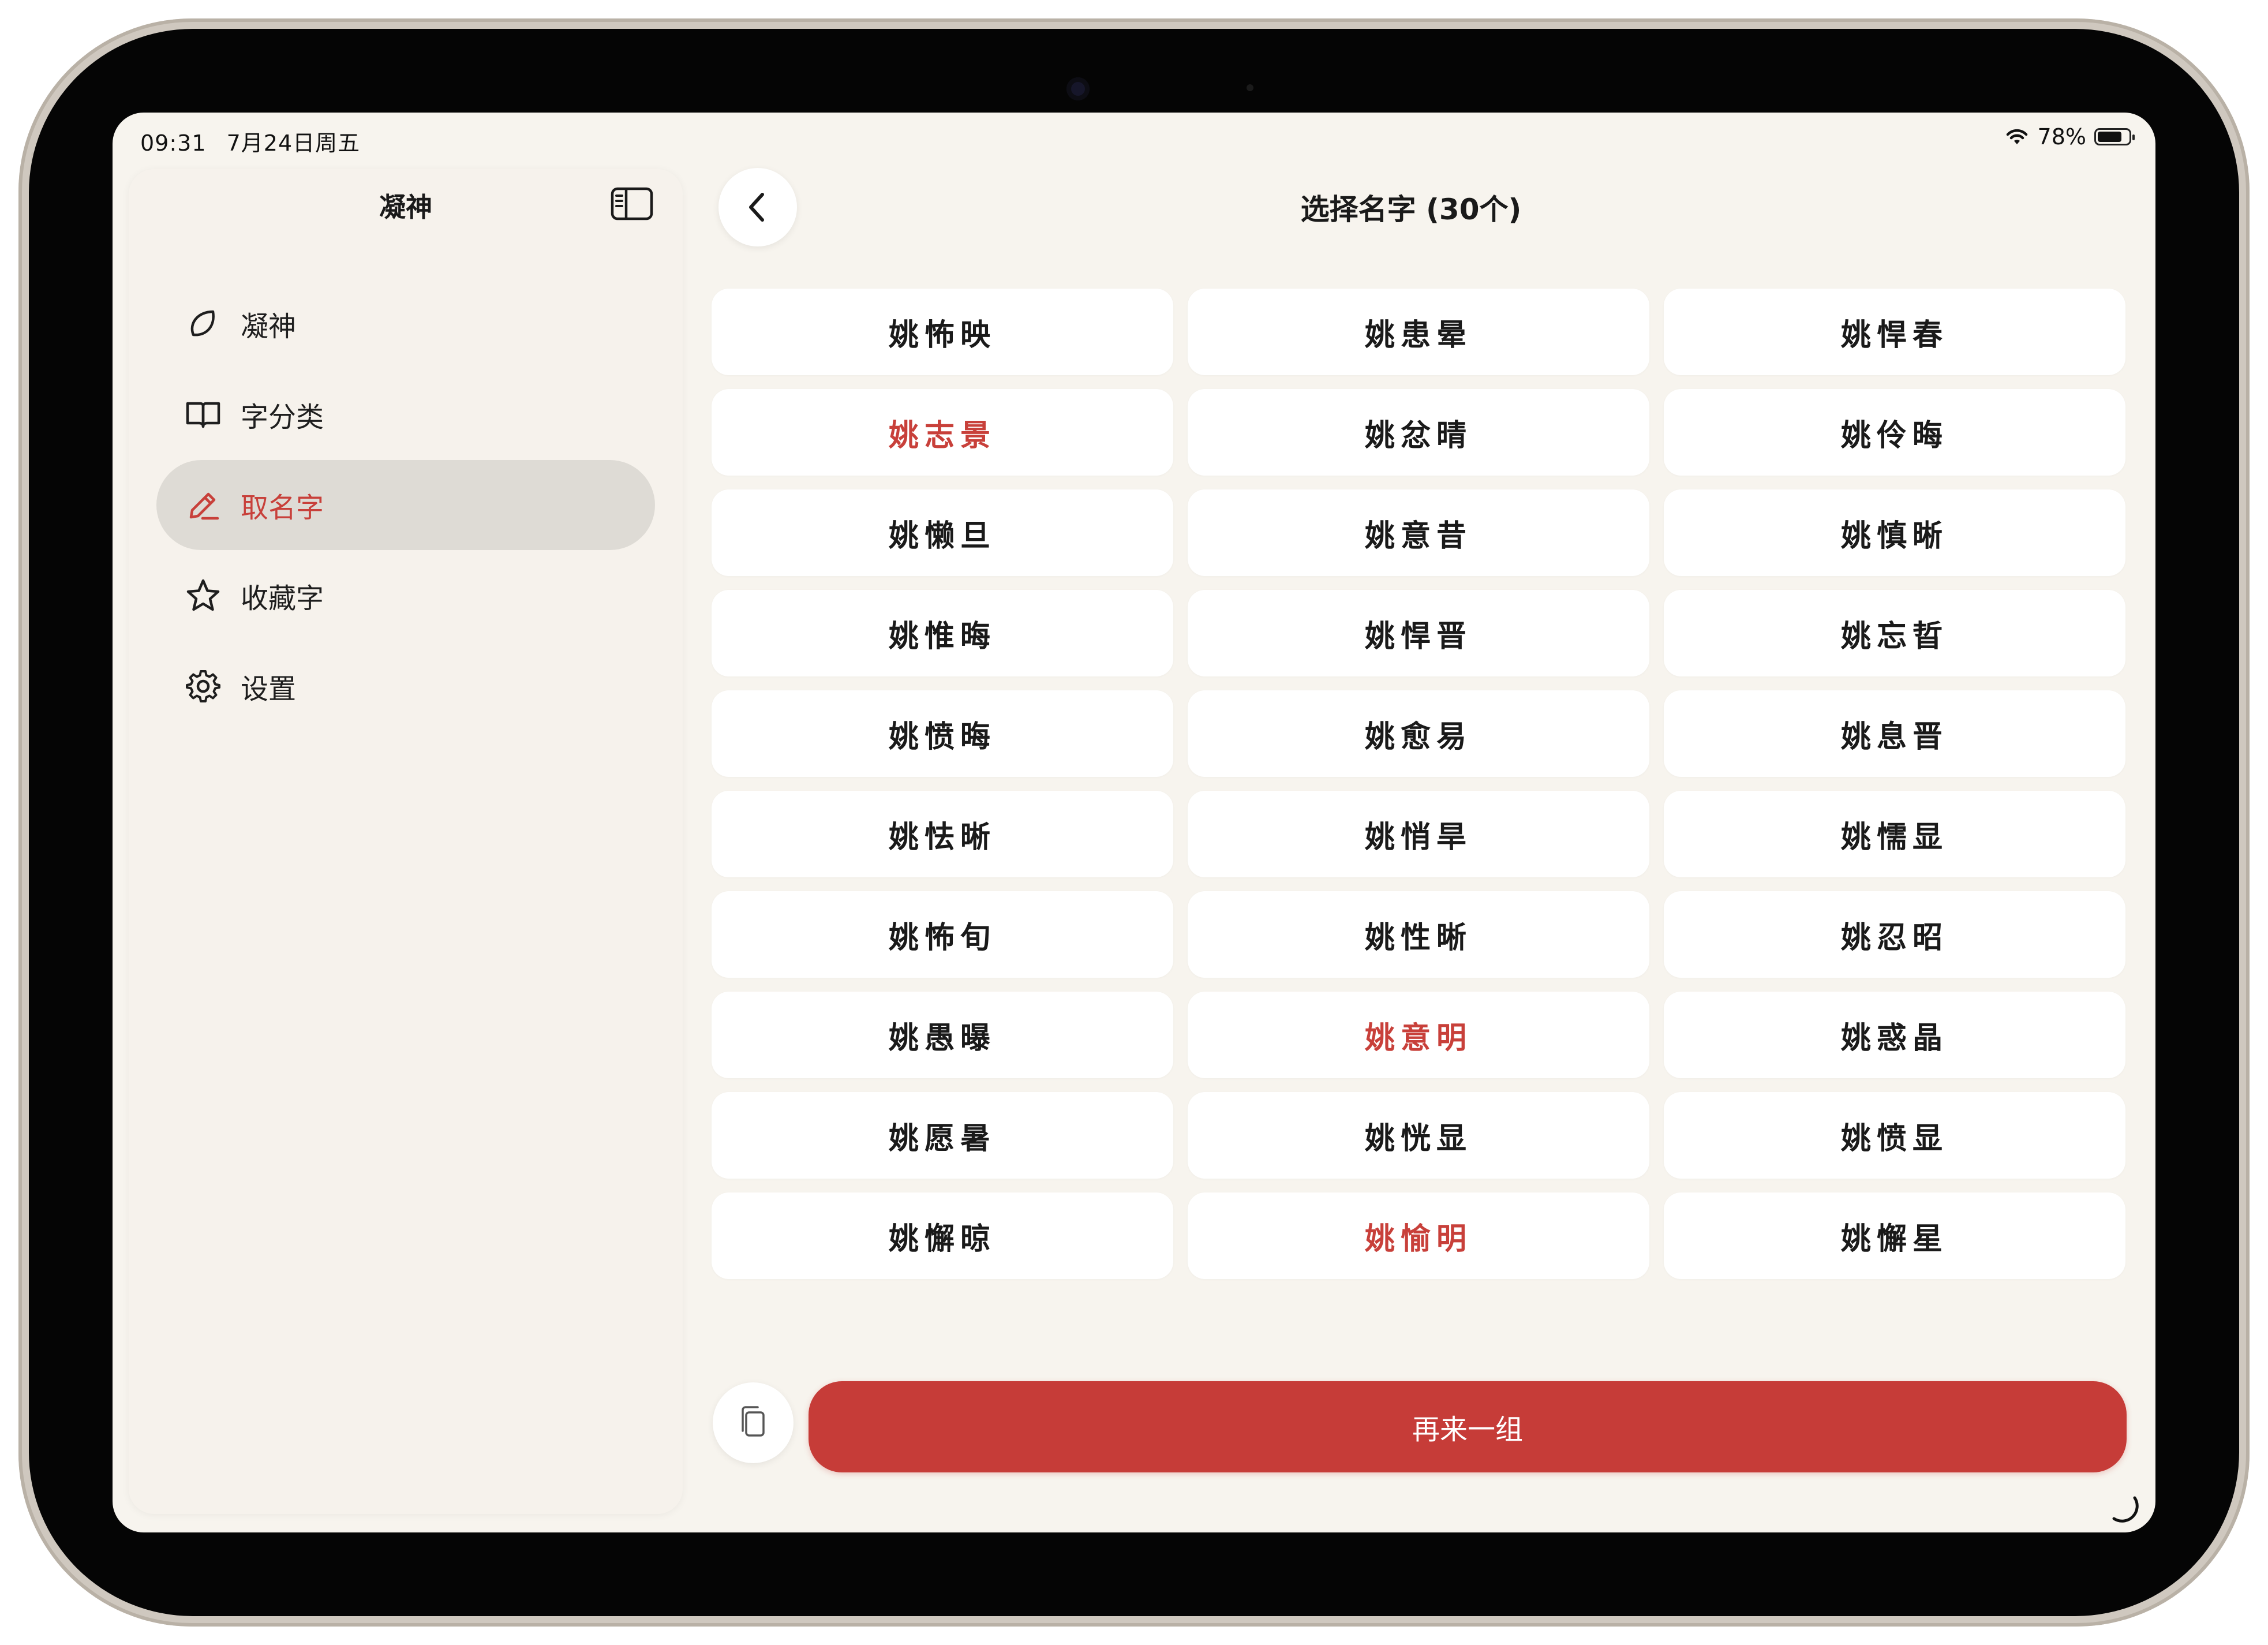 The height and width of the screenshot is (1645, 2268). I want to click on star-icon, so click(203, 596).